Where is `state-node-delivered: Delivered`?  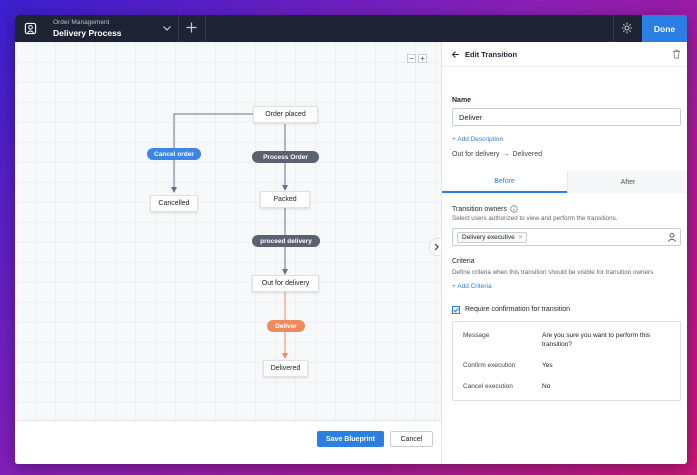
state-node-delivered: Delivered is located at coordinates (285, 368).